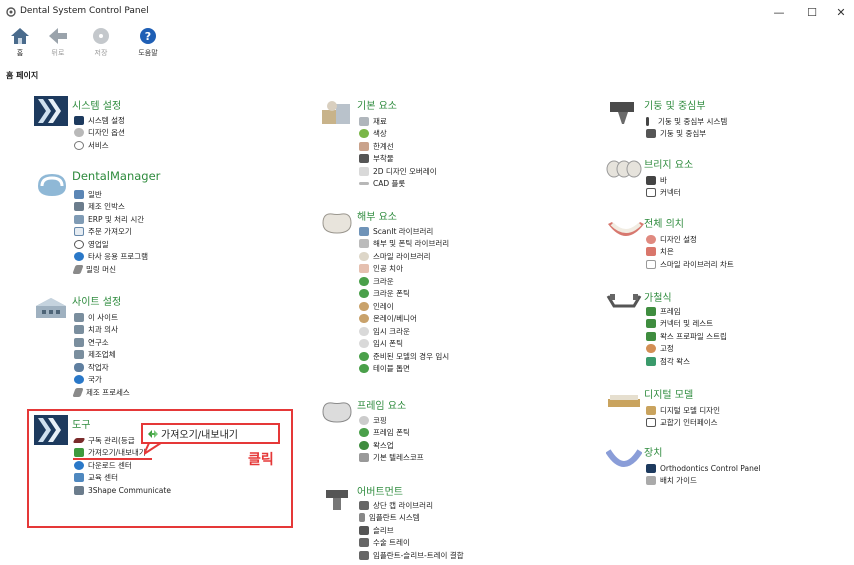  Describe the element at coordinates (779, 12) in the screenshot. I see `minimize-button: —` at that location.